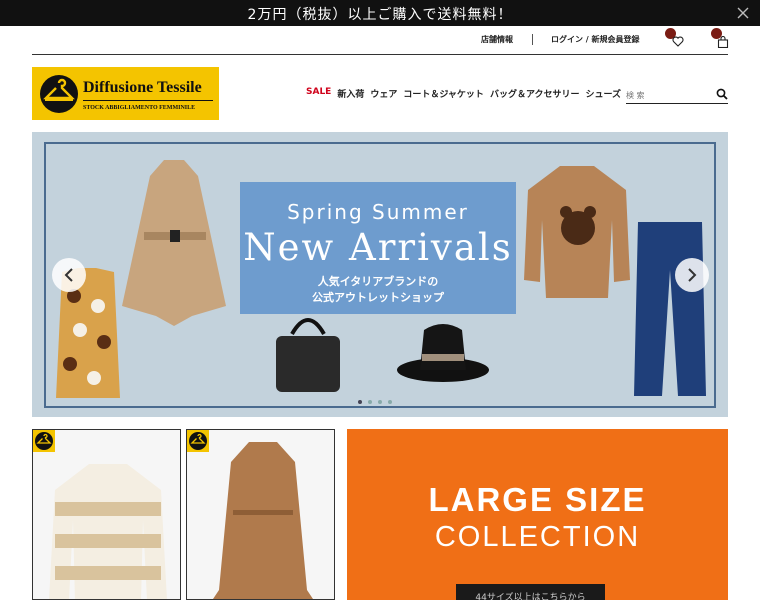  What do you see at coordinates (443, 94) in the screenshot?
I see `nav-coats-jackets: コート＆ジャケット` at bounding box center [443, 94].